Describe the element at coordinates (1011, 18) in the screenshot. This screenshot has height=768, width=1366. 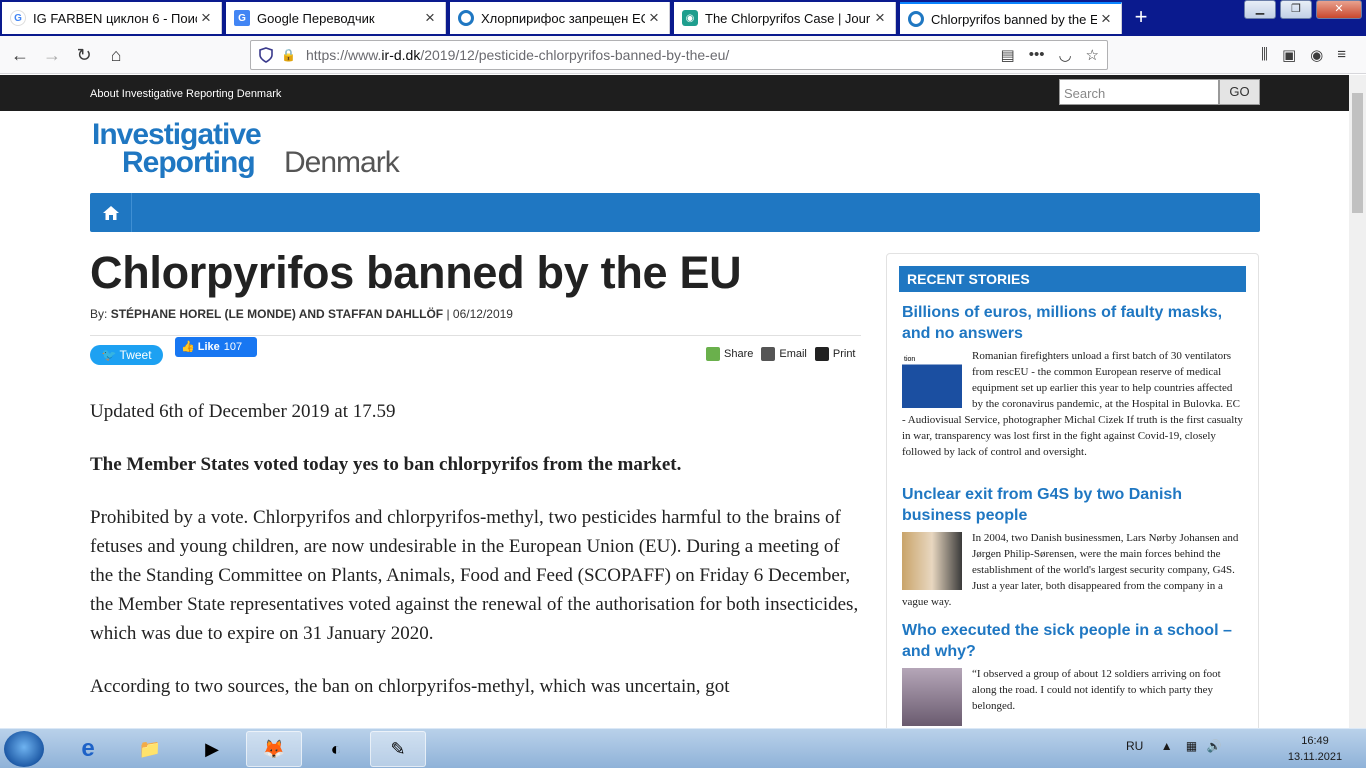
I see `tab-active: Chlorpyrifos banned by the EU ×` at that location.